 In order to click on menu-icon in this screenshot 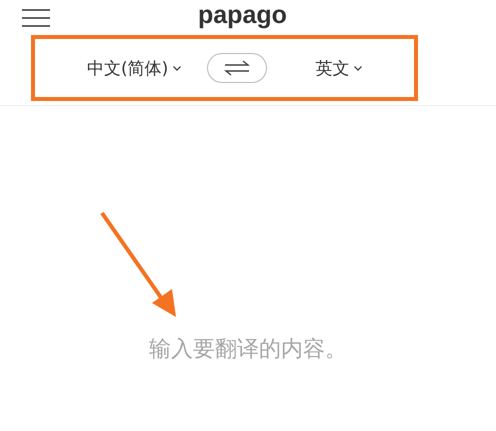, I will do `click(36, 18)`.